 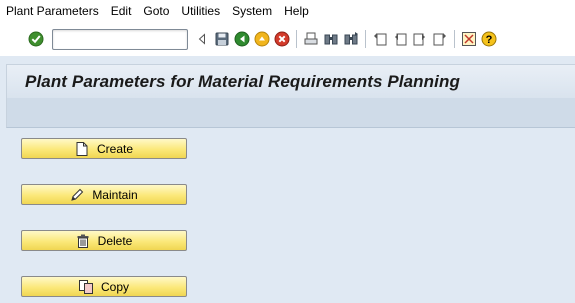 I want to click on delete-button: Delete, so click(x=104, y=240).